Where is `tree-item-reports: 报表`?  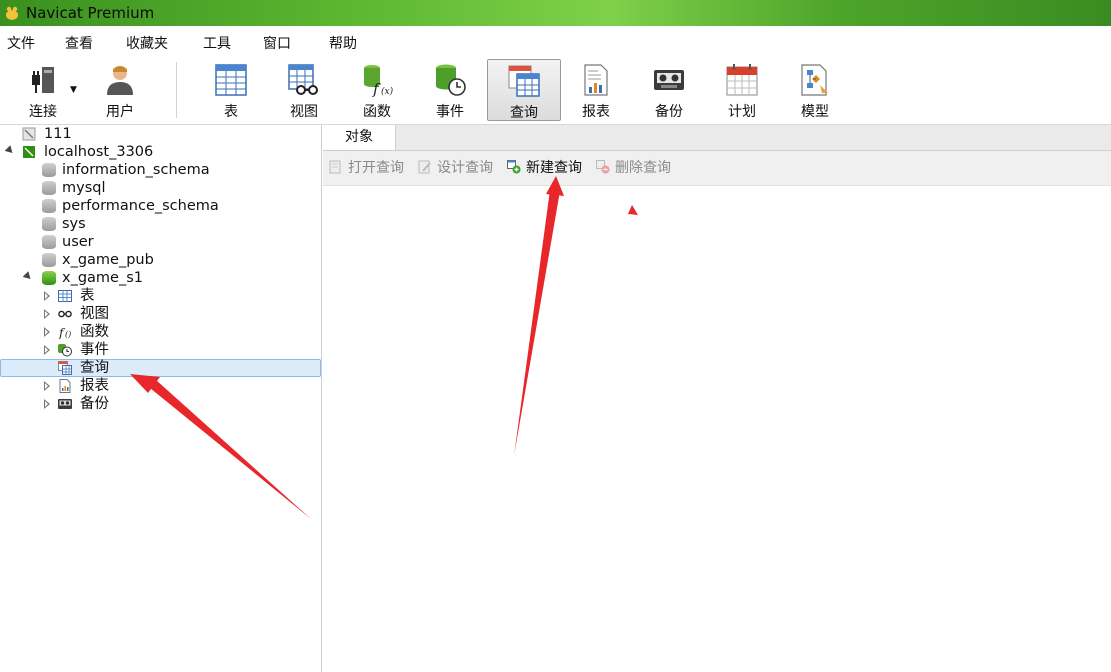 tree-item-reports: 报表 is located at coordinates (160, 386).